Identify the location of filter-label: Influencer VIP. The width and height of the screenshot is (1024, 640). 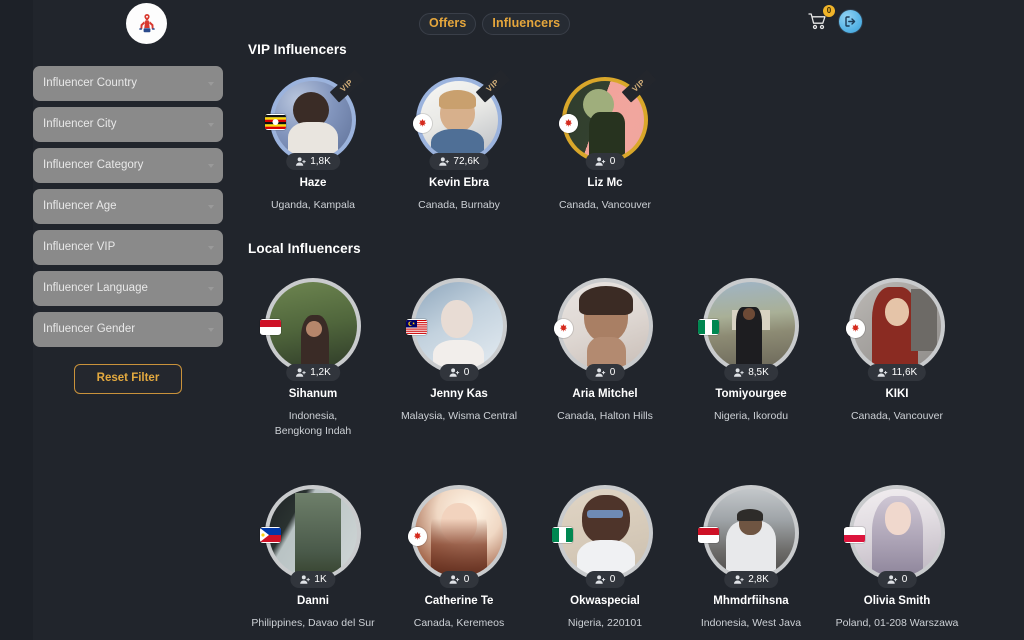
(79, 246).